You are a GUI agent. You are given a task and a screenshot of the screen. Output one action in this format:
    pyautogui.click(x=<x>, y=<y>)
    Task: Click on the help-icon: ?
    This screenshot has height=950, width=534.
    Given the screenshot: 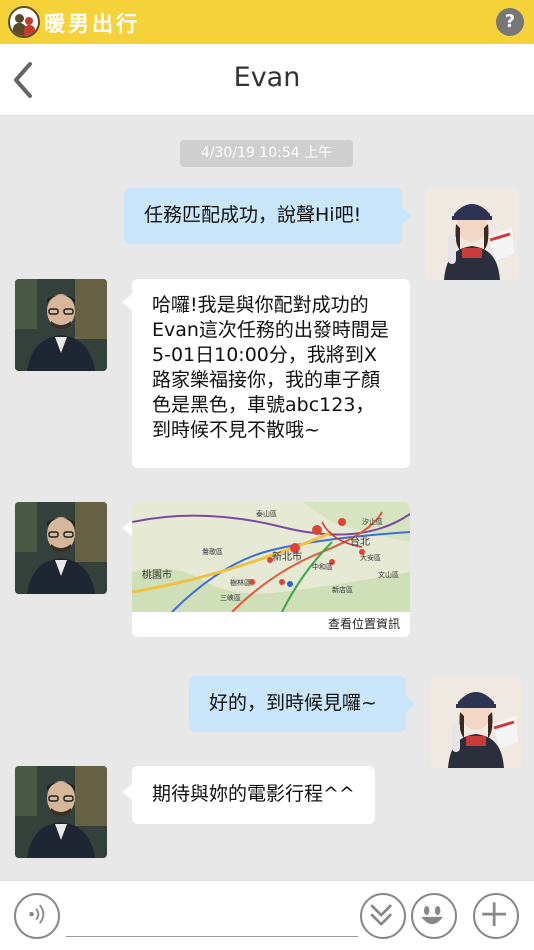 What is the action you would take?
    pyautogui.click(x=510, y=22)
    